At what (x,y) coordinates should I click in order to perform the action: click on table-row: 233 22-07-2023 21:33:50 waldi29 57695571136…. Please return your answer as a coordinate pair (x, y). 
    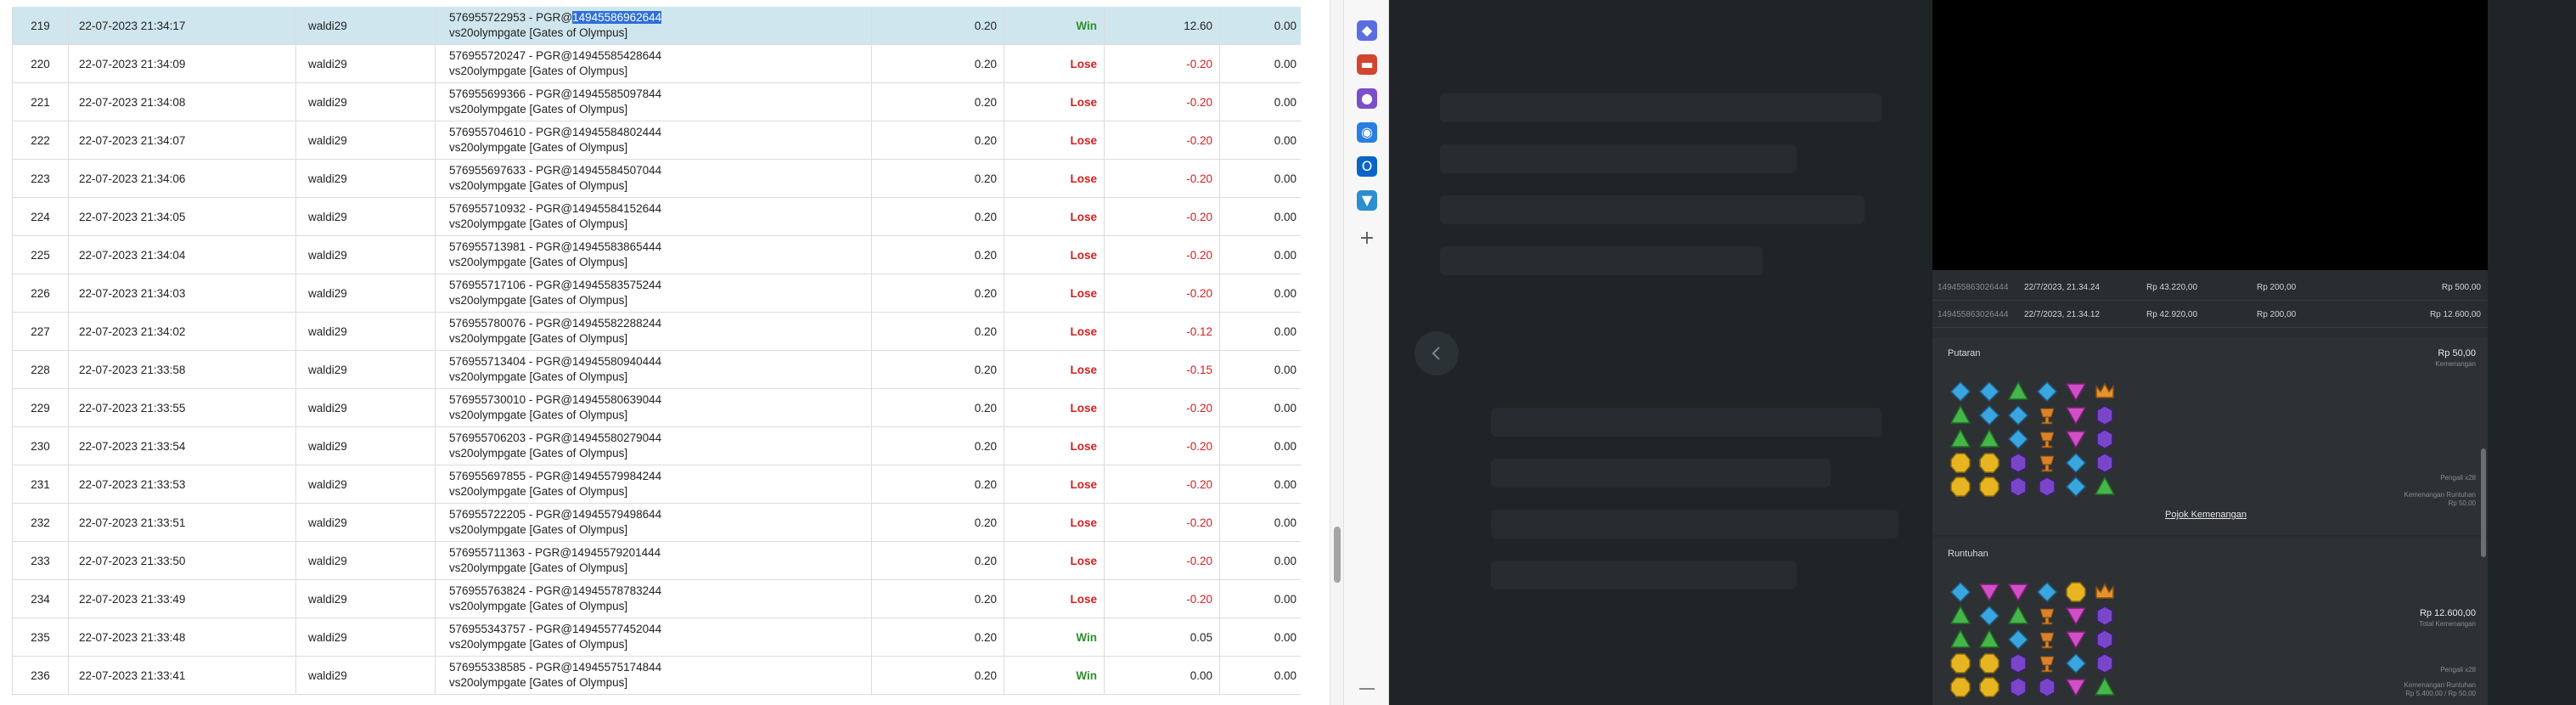
    Looking at the image, I should click on (656, 561).